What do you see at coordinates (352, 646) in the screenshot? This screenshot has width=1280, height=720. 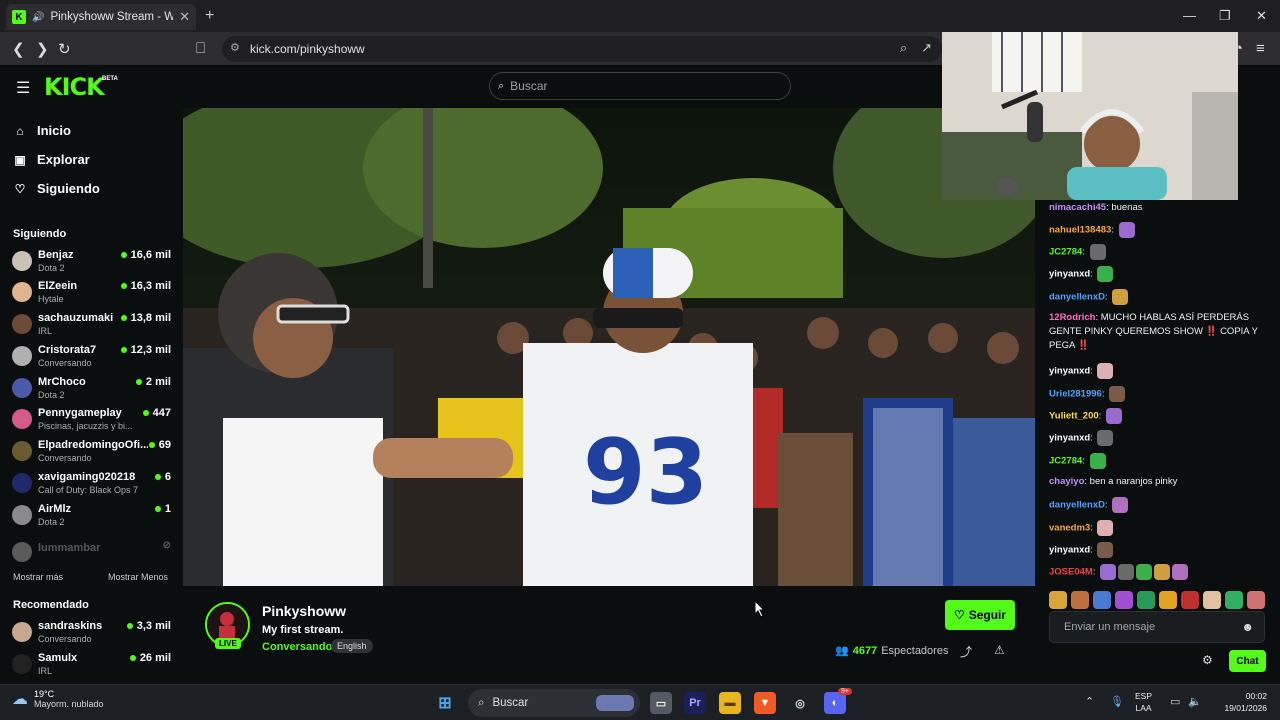 I see `language-tag: English` at bounding box center [352, 646].